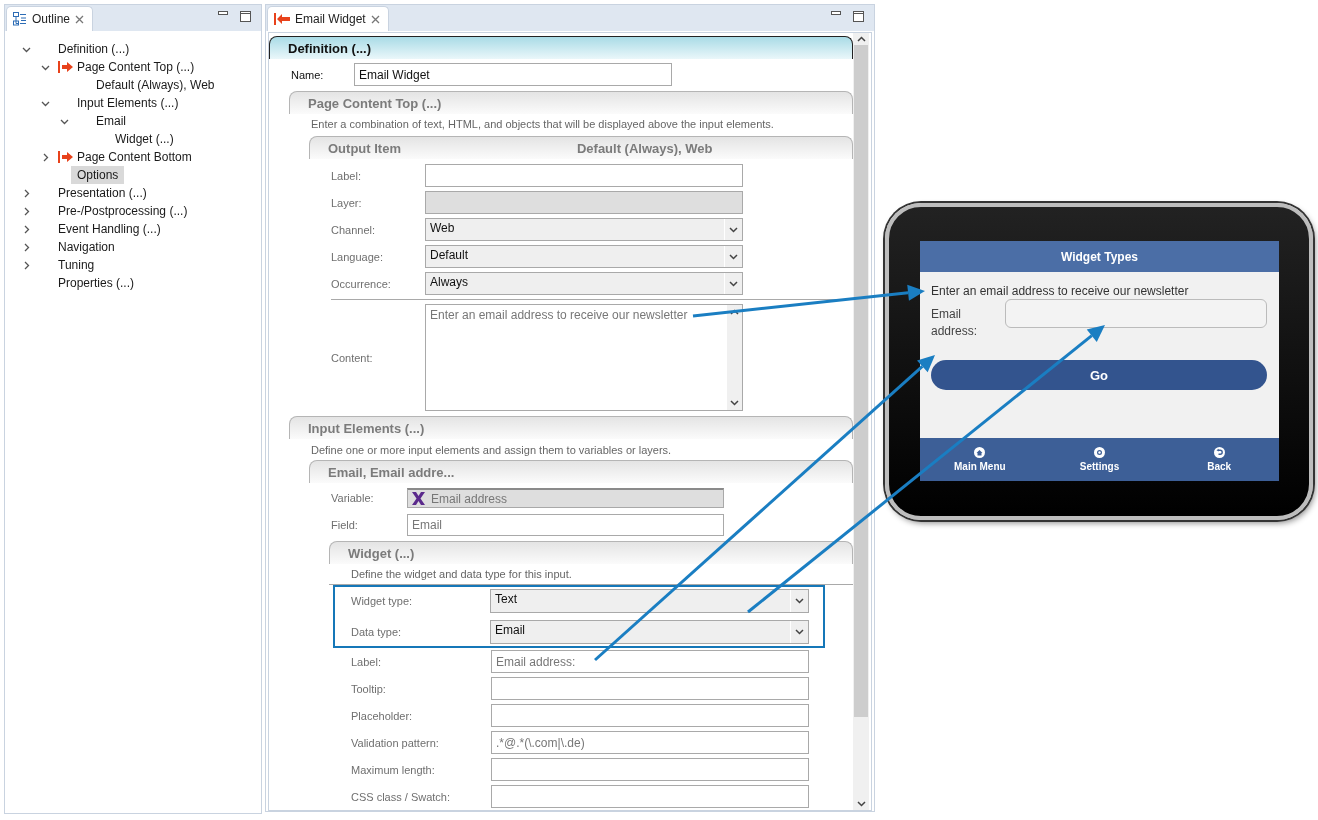  Describe the element at coordinates (591, 552) in the screenshot. I see `section-header: Widget (...)` at that location.